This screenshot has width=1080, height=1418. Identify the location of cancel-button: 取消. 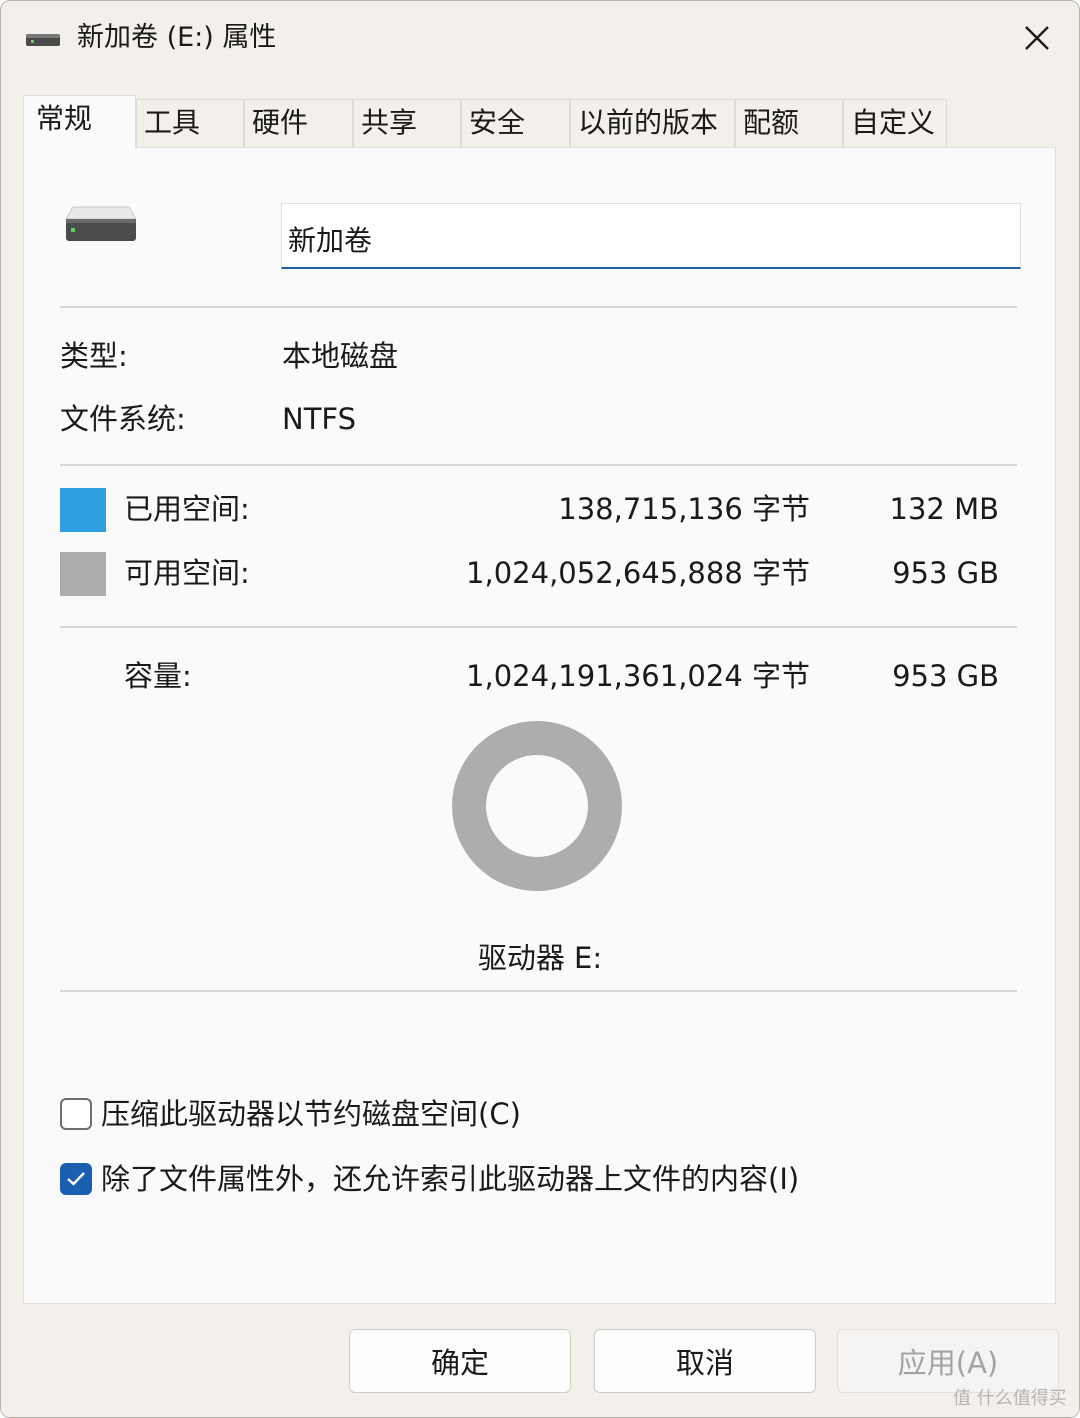
(705, 1361).